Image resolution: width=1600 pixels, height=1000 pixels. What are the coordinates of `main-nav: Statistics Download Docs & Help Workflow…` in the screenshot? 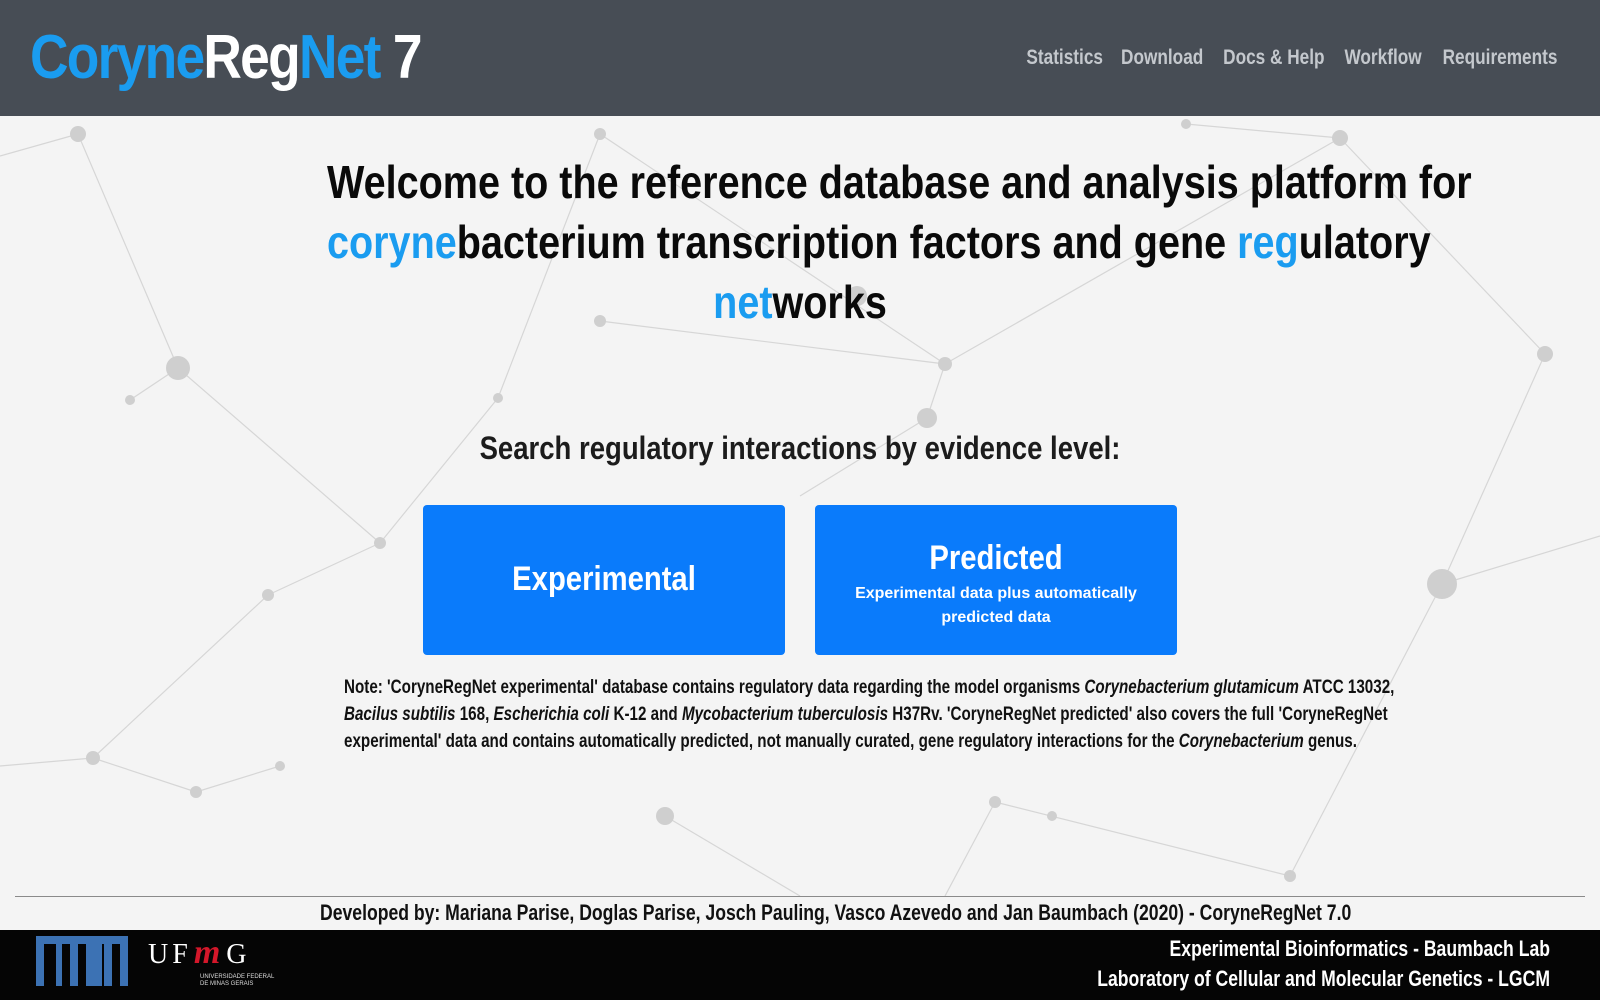 It's located at (1294, 58).